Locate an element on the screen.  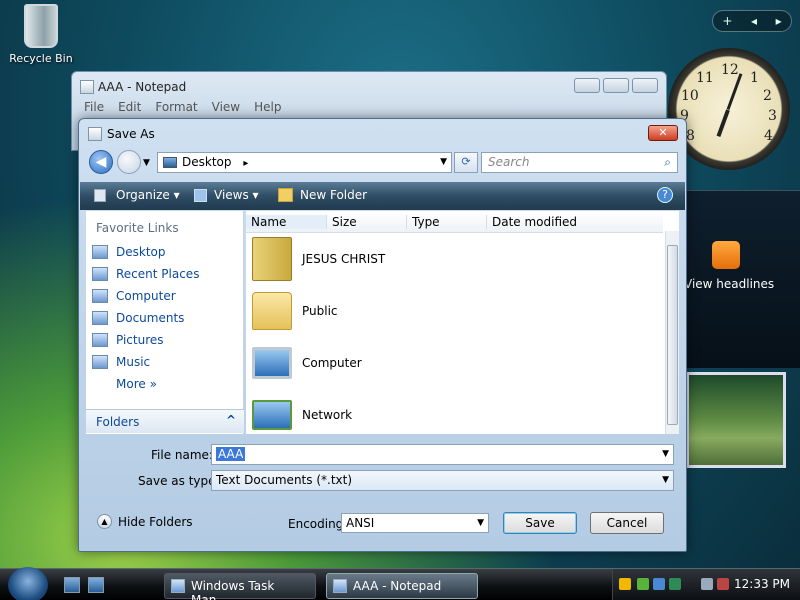
favorite-link-recent-places: Recent Places is located at coordinates (145, 274).